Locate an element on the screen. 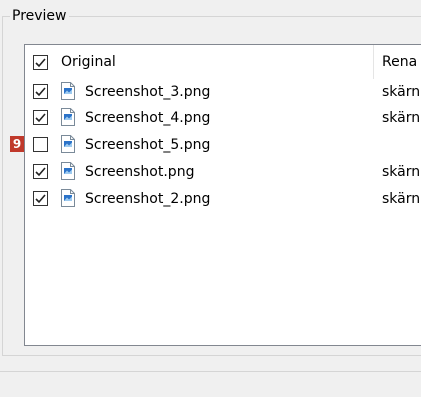 The width and height of the screenshot is (421, 397). bottom-divider is located at coordinates (210, 371).